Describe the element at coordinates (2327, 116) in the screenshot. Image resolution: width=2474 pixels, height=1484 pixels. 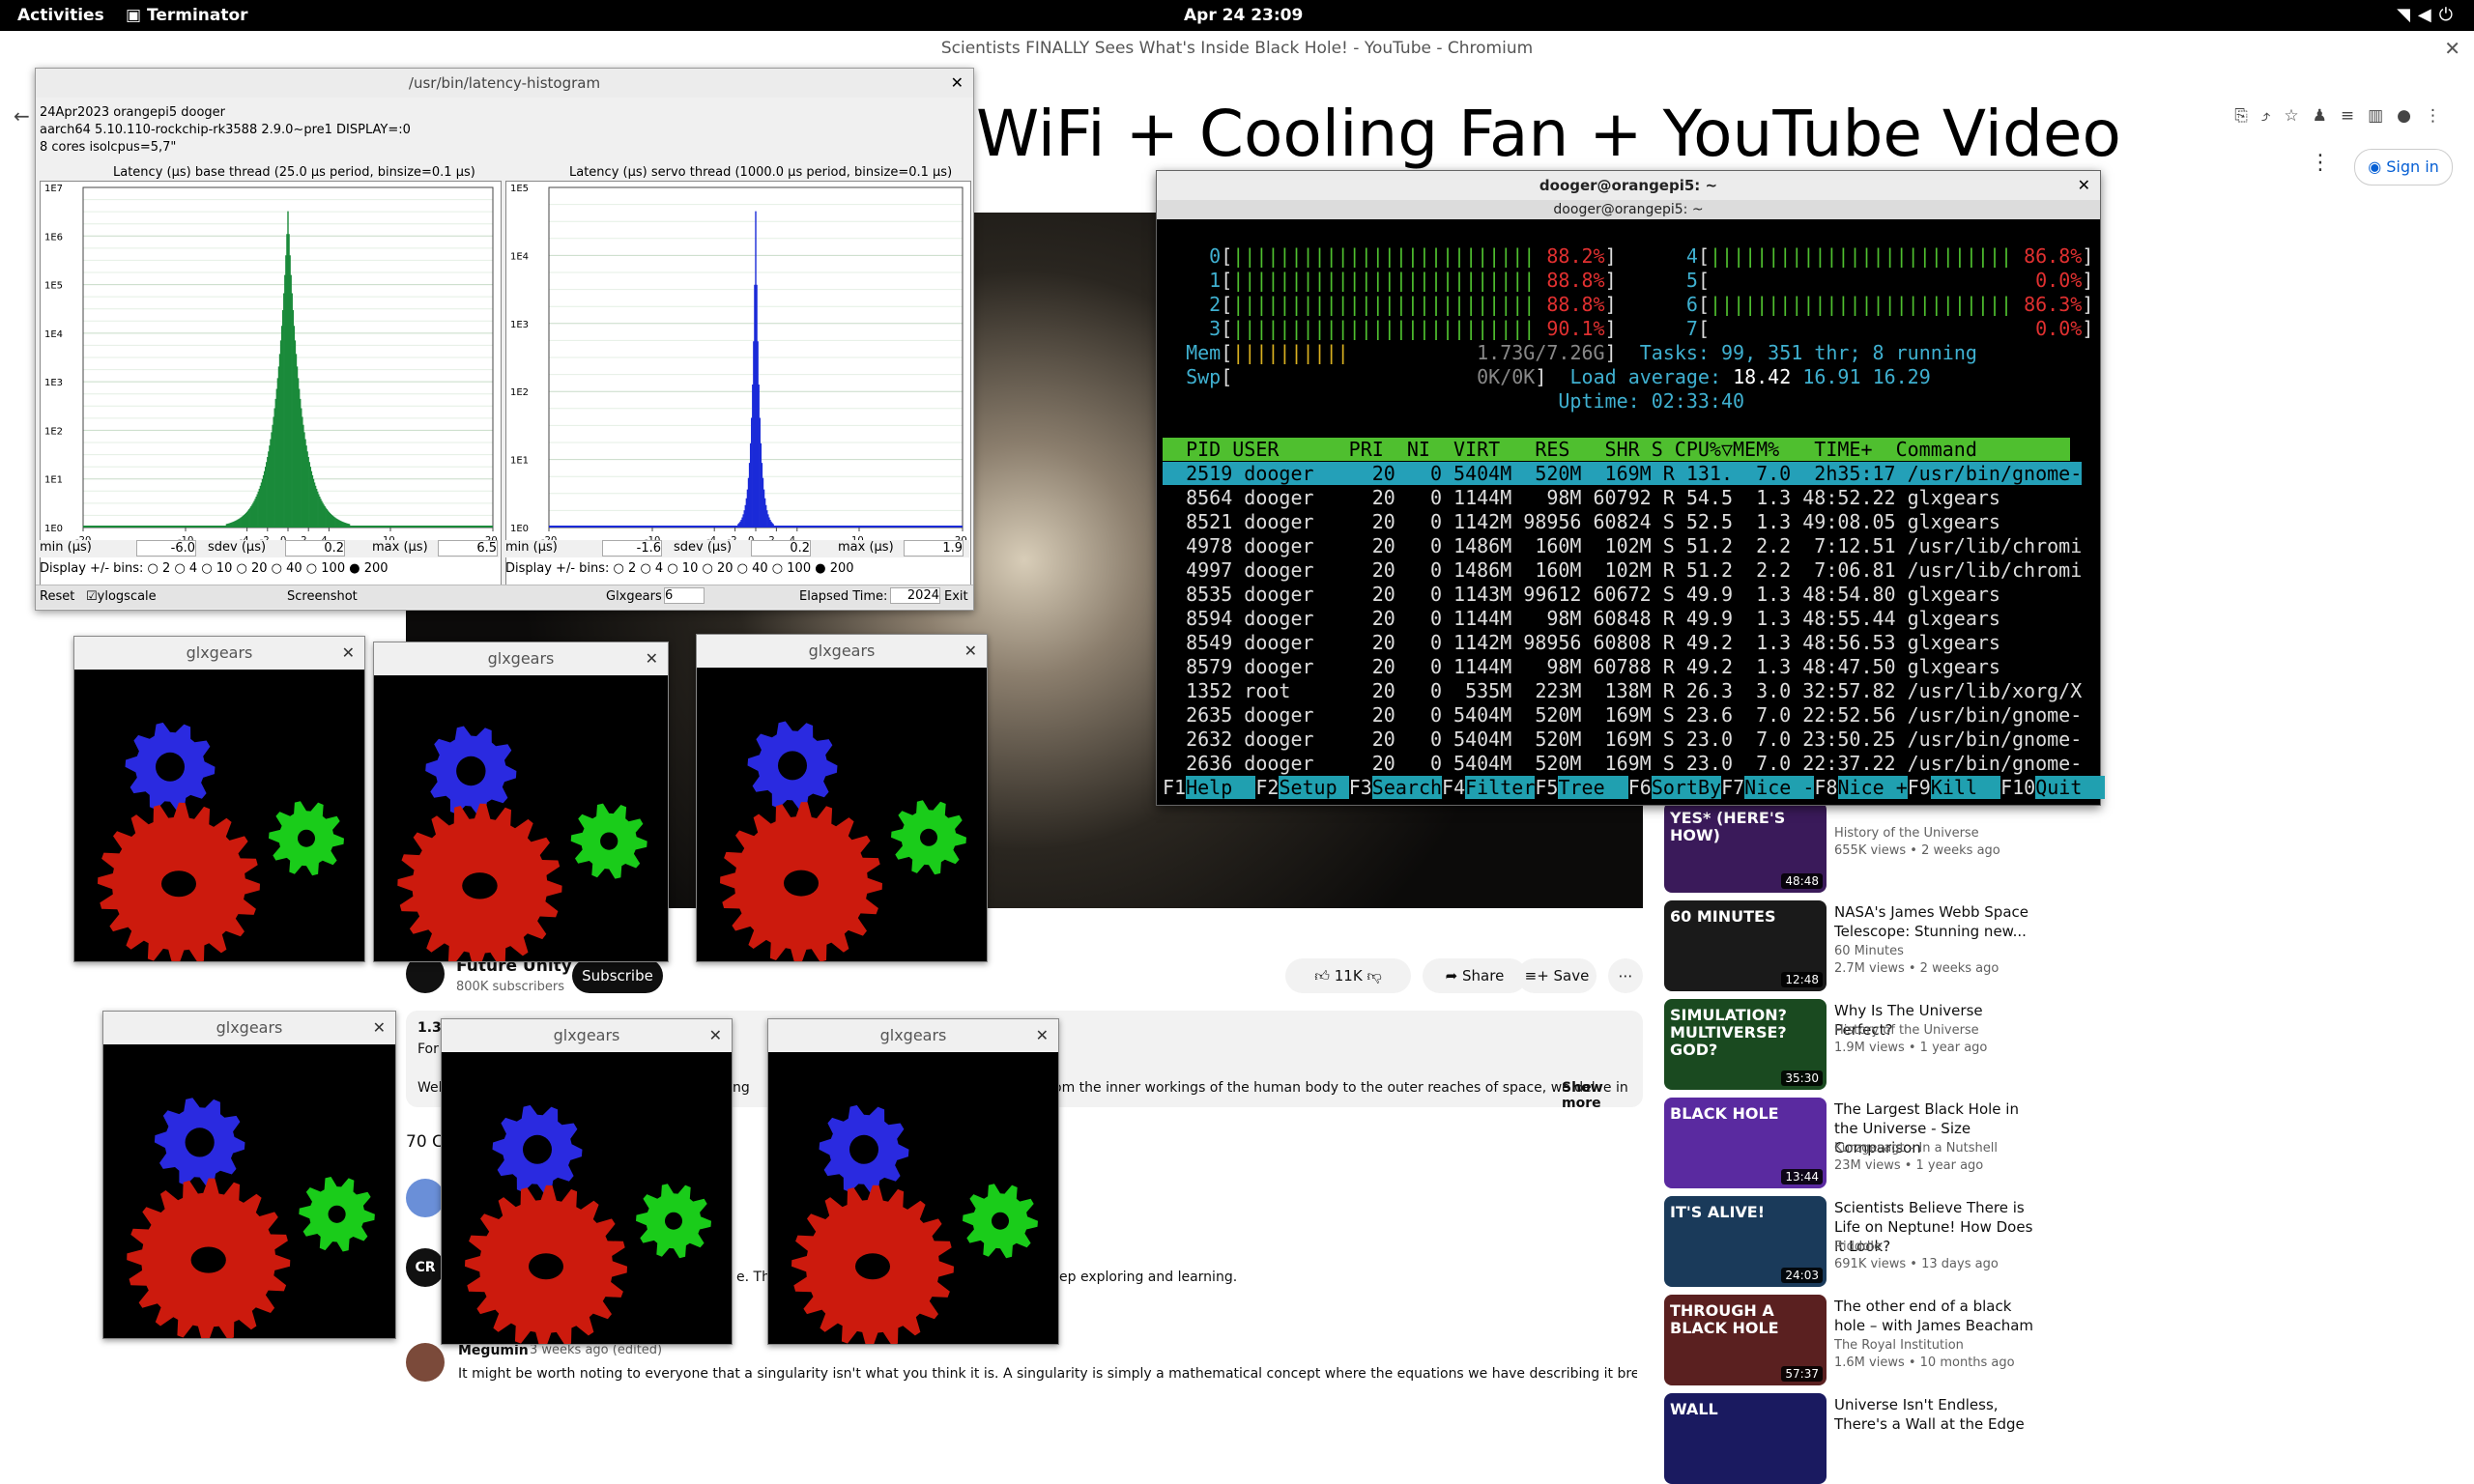
I see `profile-icon: ♟` at that location.